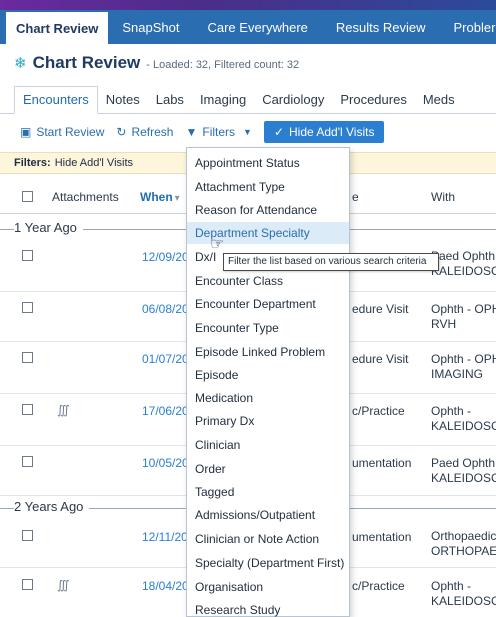 This screenshot has height=617, width=496. What do you see at coordinates (268, 375) in the screenshot?
I see `menu-item-episode: Episode` at bounding box center [268, 375].